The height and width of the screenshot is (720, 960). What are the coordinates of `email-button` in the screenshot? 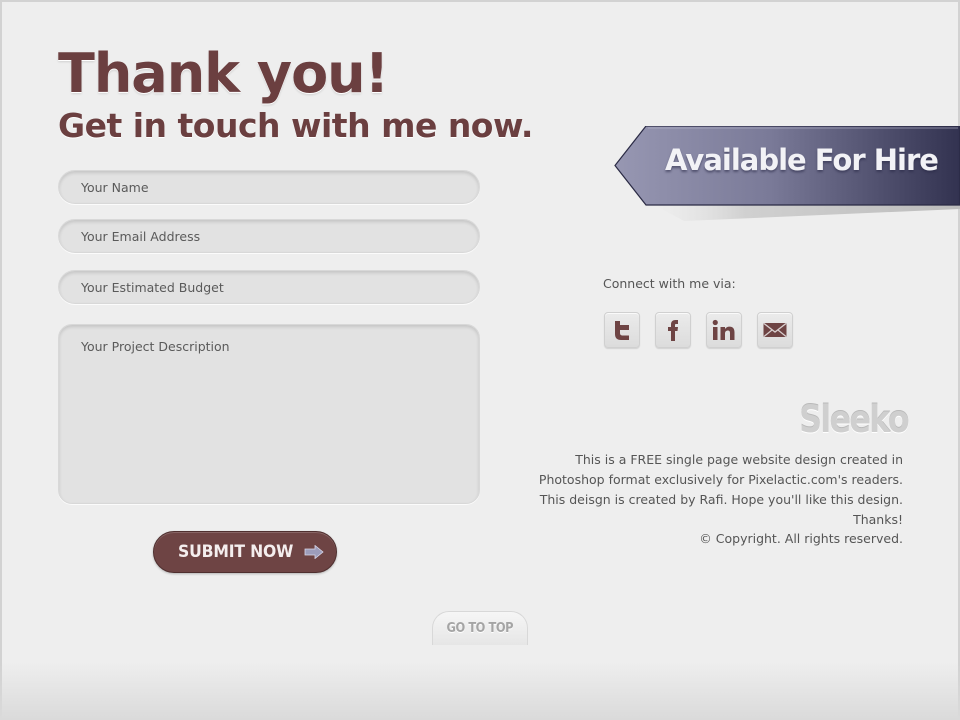 It's located at (775, 330).